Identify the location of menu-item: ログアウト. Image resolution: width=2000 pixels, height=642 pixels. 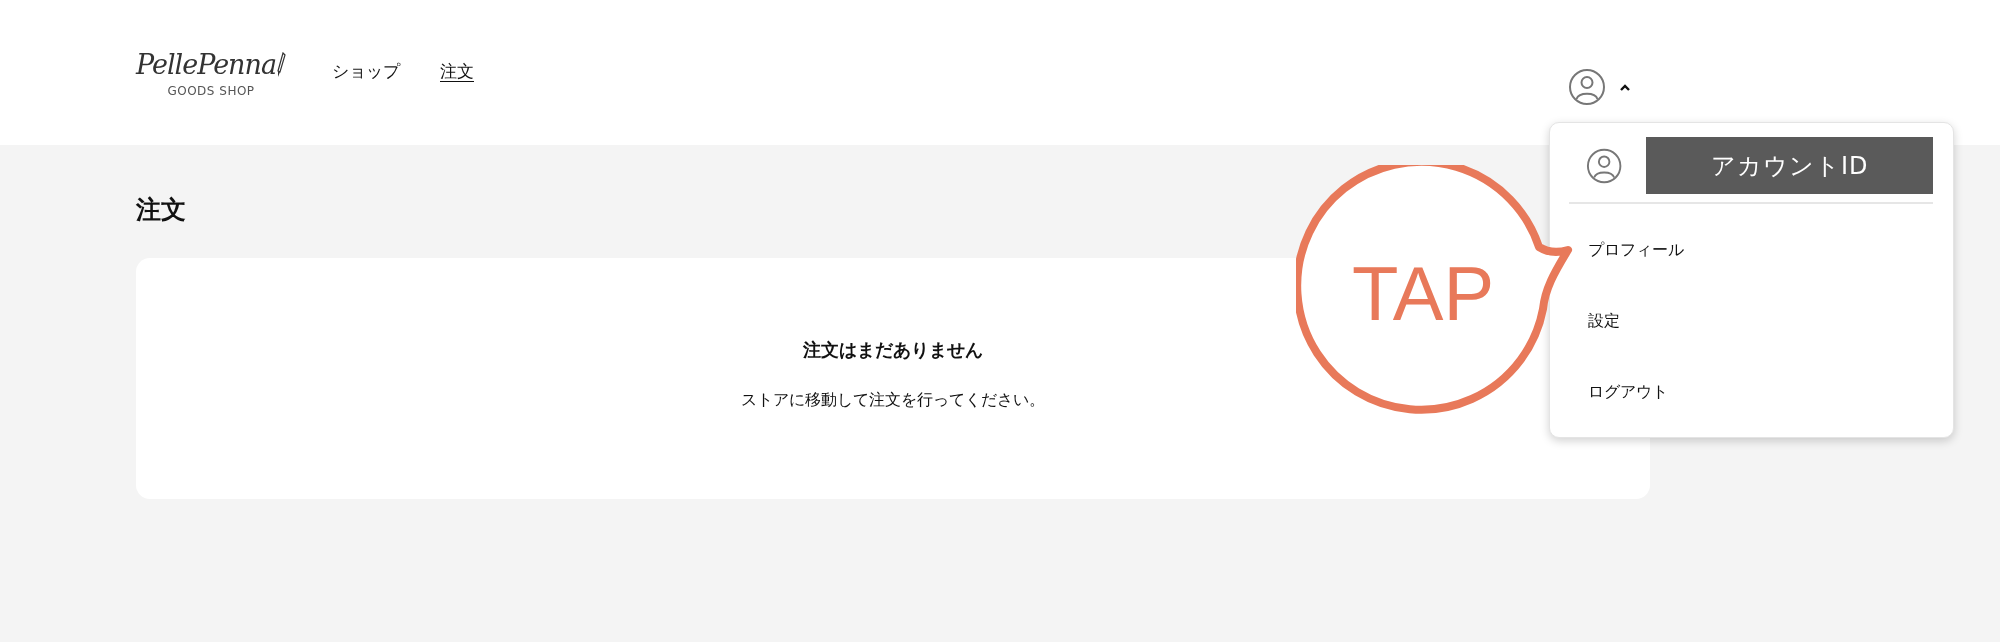
(1751, 391).